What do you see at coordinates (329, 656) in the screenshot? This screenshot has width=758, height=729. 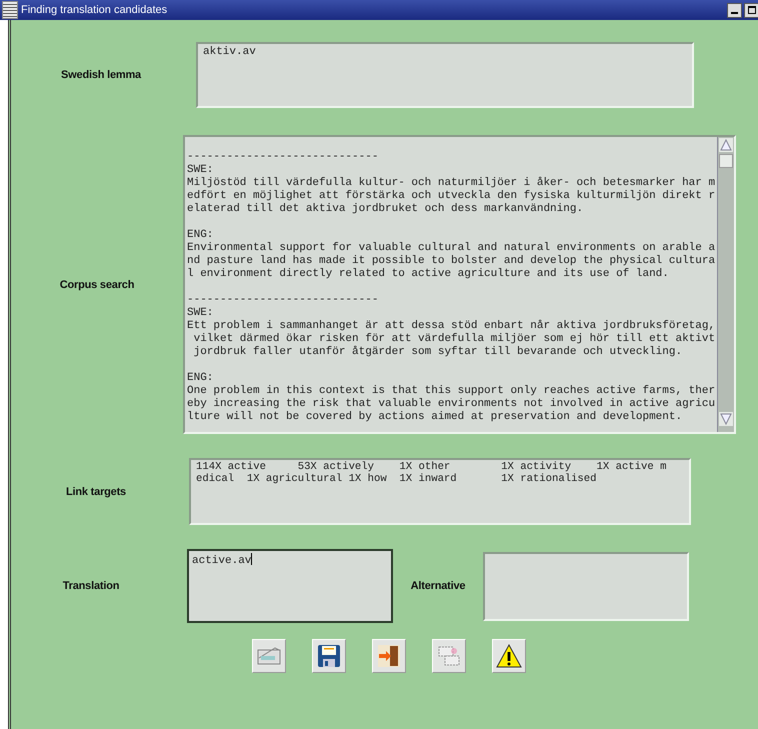 I see `floppy-disk-button` at bounding box center [329, 656].